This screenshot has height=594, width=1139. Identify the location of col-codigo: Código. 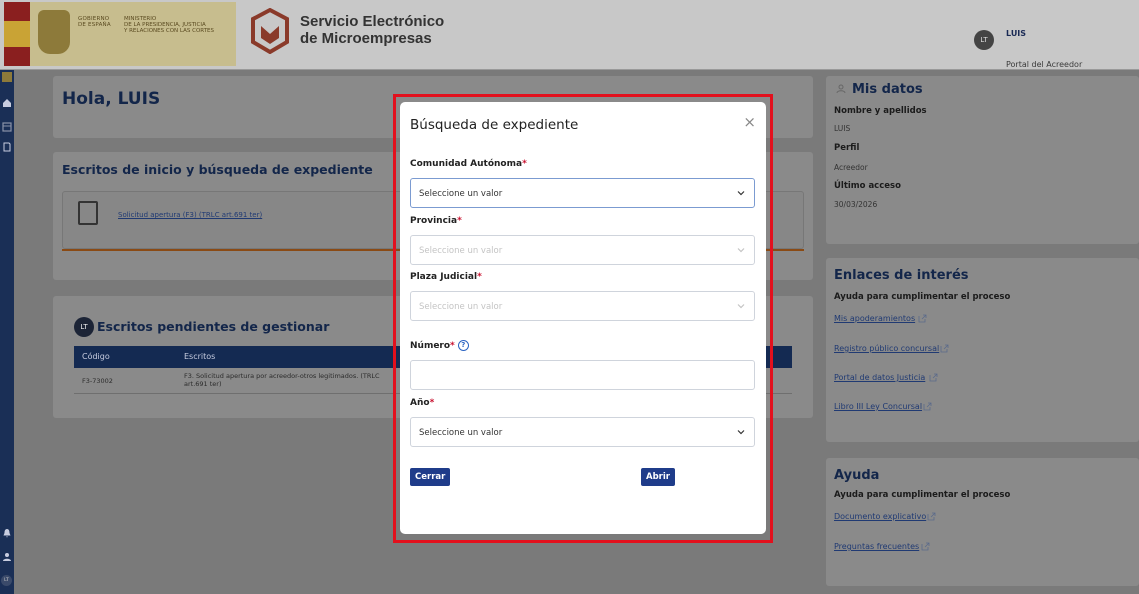
(96, 356).